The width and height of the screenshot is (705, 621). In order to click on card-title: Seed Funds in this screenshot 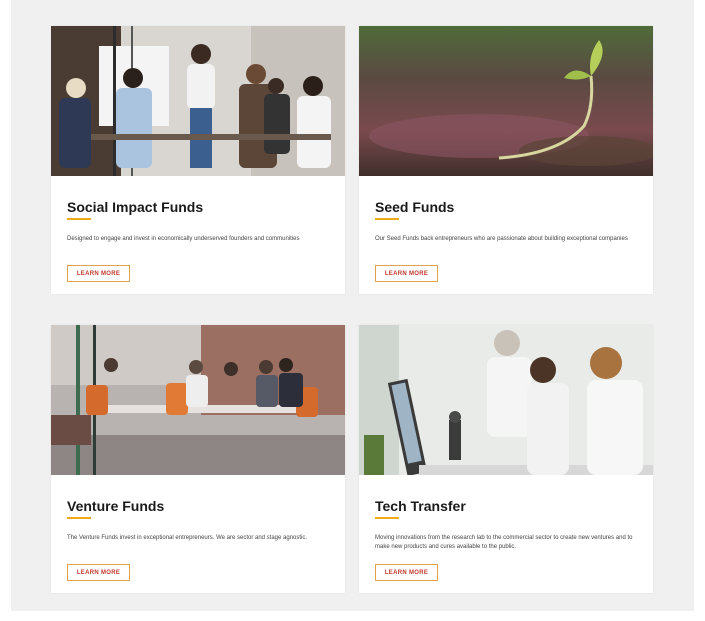, I will do `click(415, 207)`.